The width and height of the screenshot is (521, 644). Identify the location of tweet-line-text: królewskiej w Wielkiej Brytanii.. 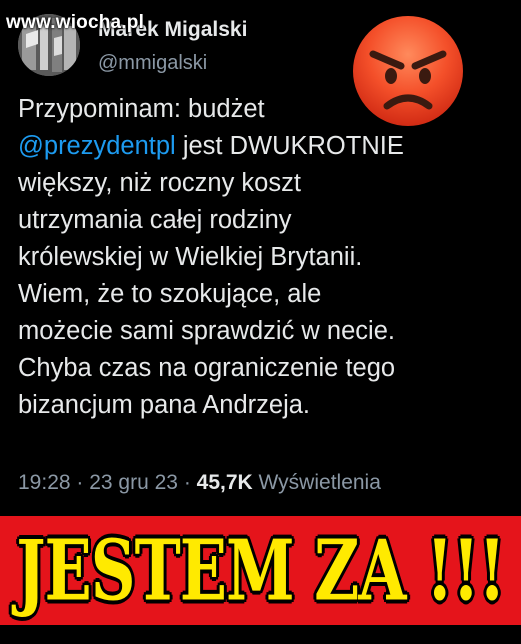
(190, 257).